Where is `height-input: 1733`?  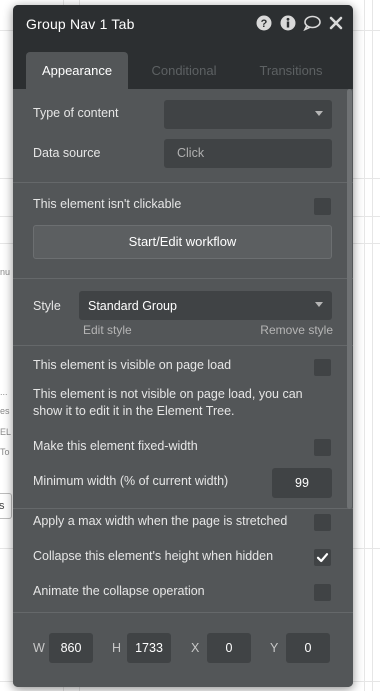 height-input: 1733 is located at coordinates (149, 648).